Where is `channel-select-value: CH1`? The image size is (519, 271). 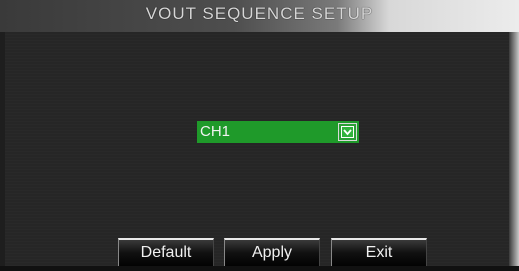
channel-select-value: CH1 is located at coordinates (215, 131).